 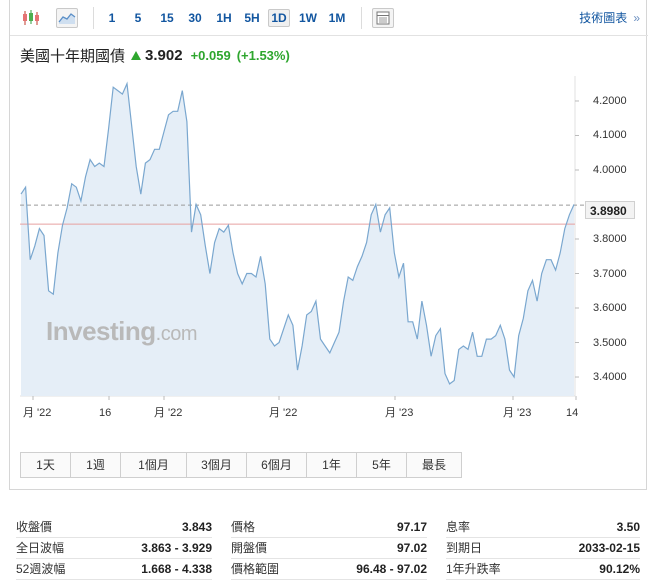 I want to click on double-chevron-right-icon: », so click(x=636, y=18).